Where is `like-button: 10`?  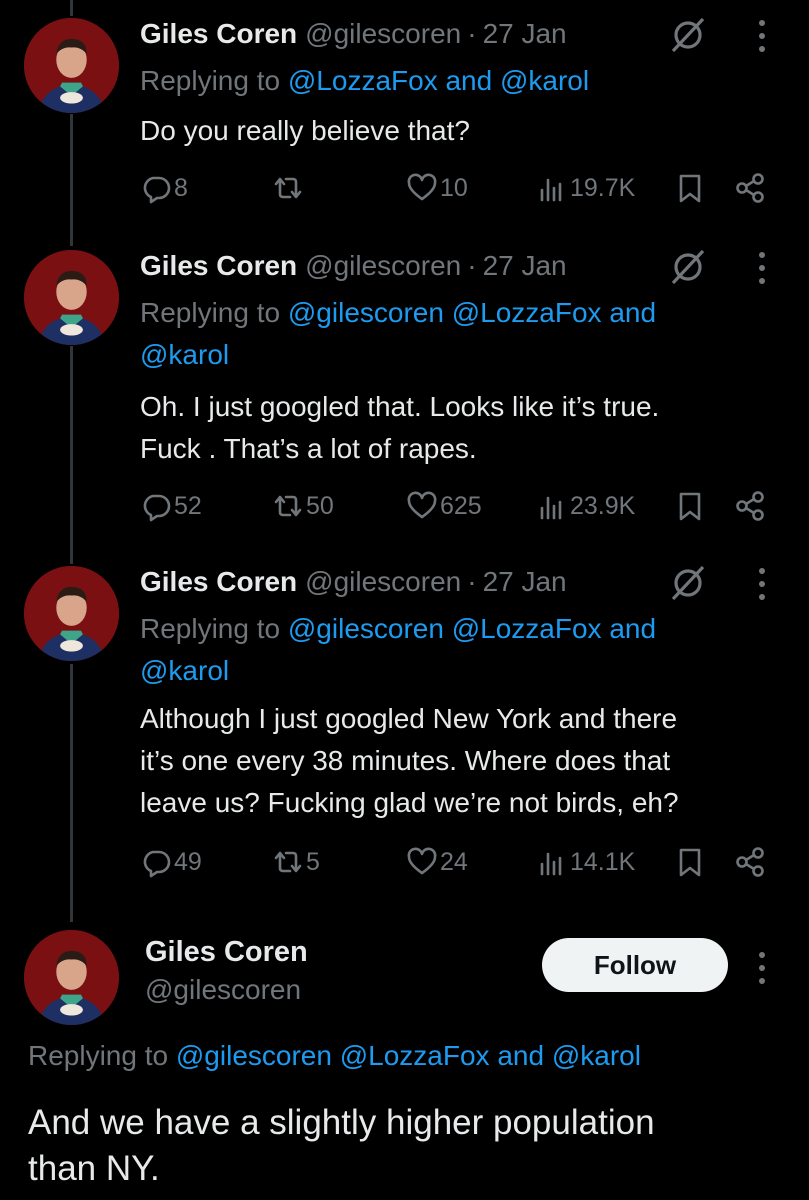 like-button: 10 is located at coordinates (437, 188).